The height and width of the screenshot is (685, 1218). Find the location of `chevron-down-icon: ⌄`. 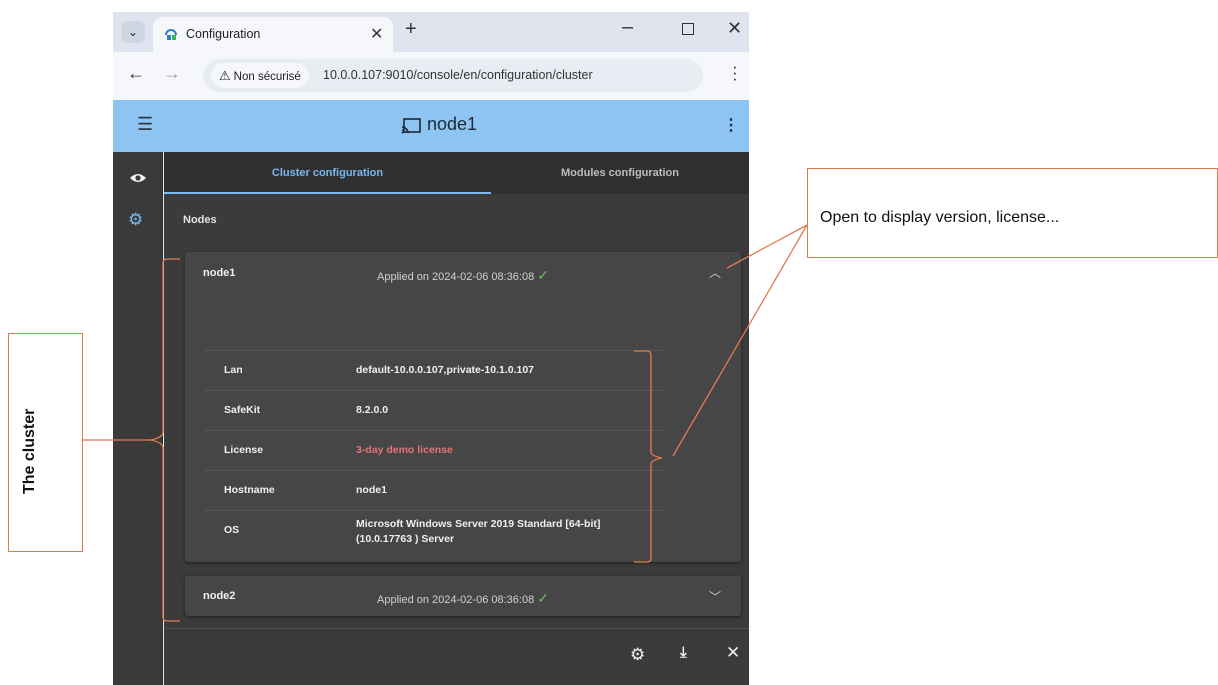

chevron-down-icon: ⌄ is located at coordinates (133, 32).